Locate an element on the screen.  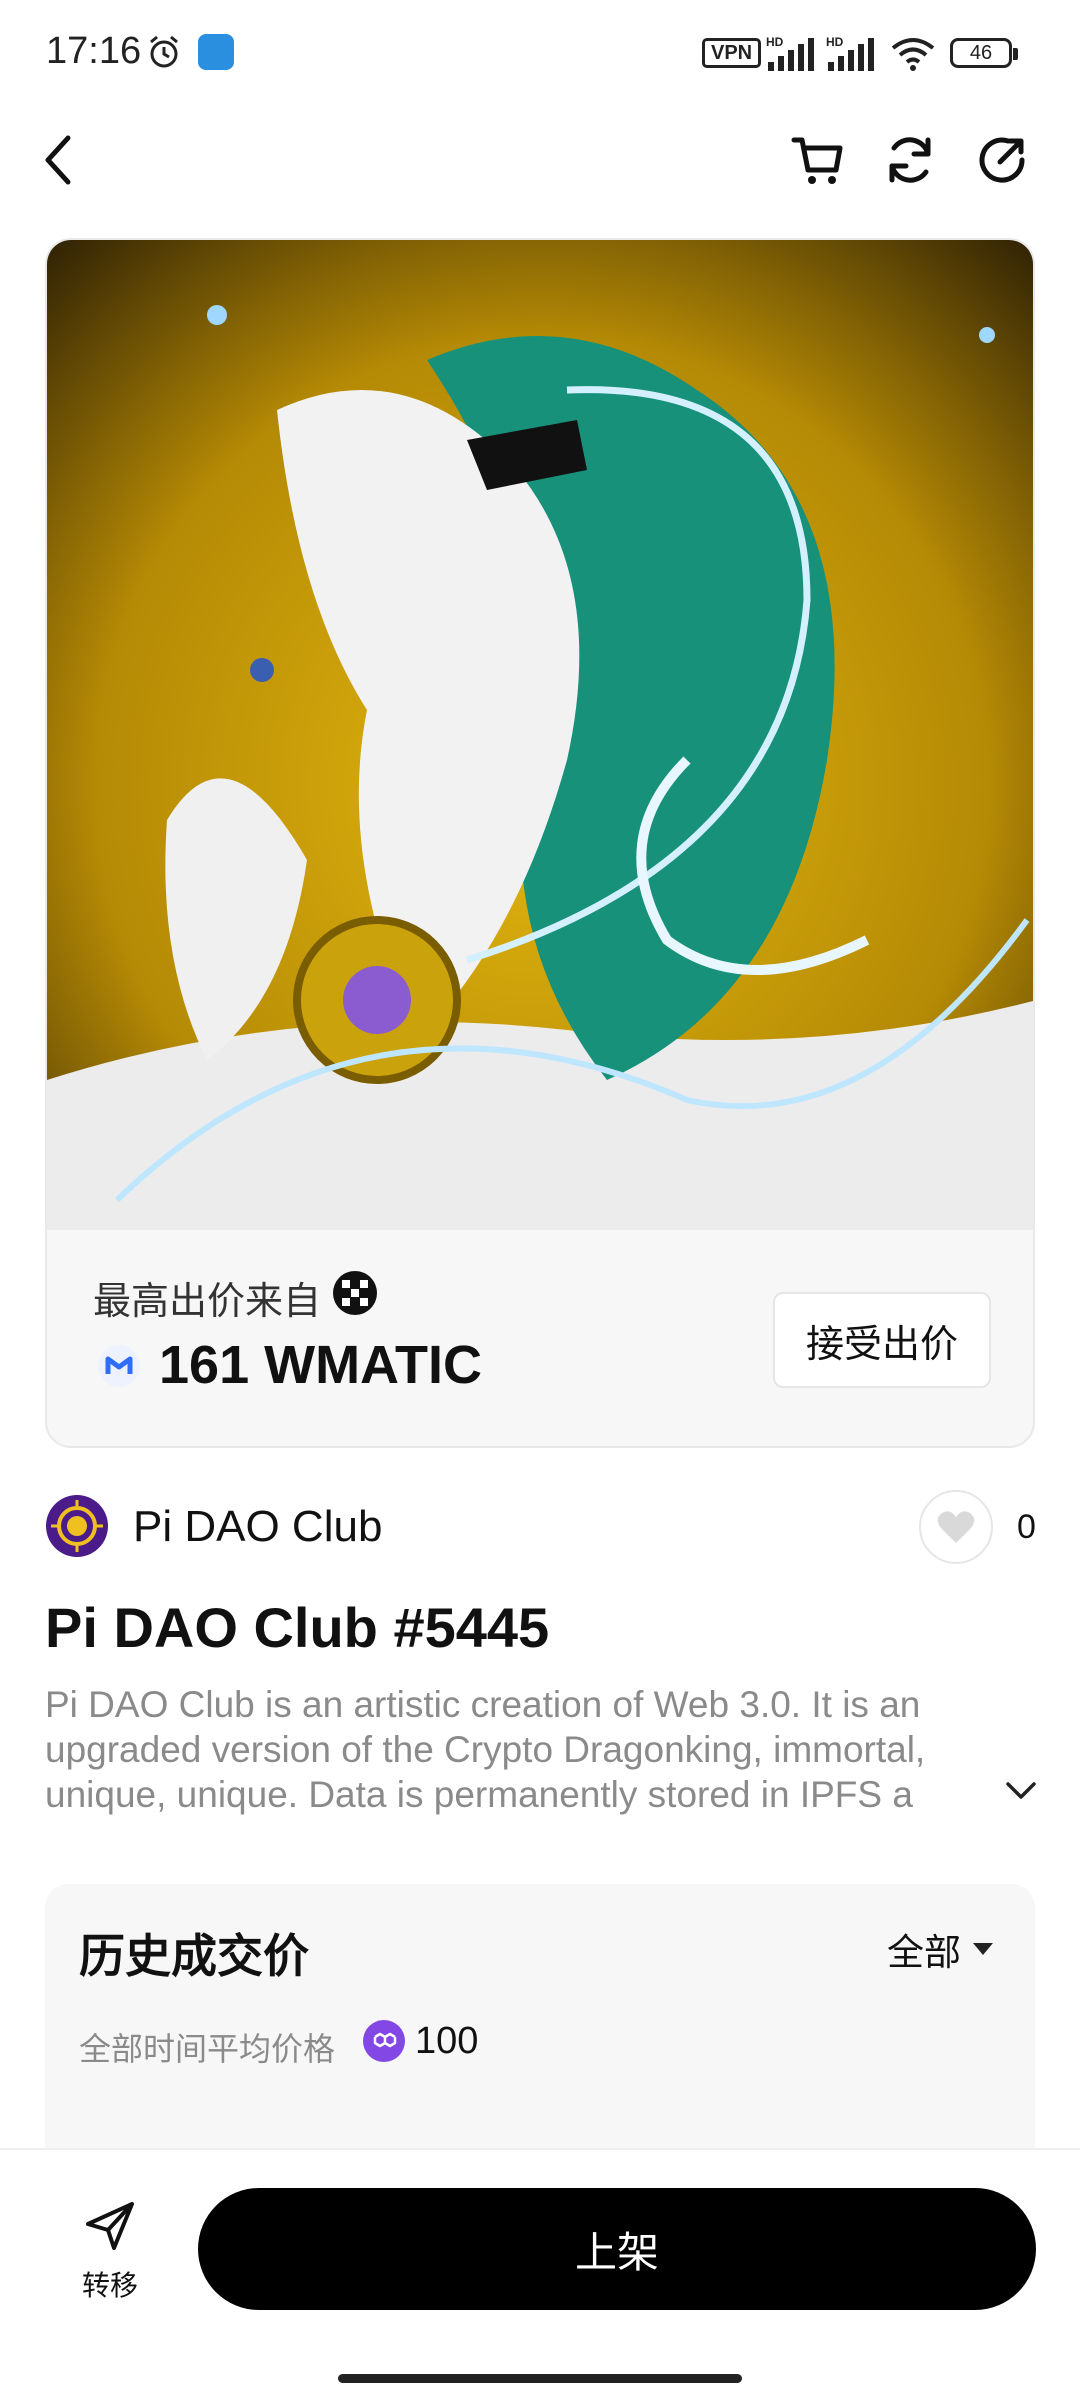
expand-description-chevron-icon is located at coordinates (1021, 1790).